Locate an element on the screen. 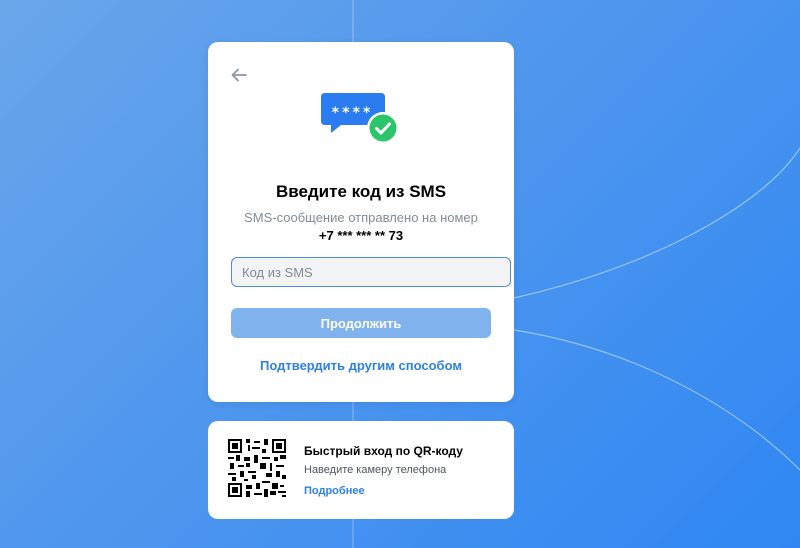  sms-sent-text: SMS-сообщение отправлено на номер is located at coordinates (361, 217).